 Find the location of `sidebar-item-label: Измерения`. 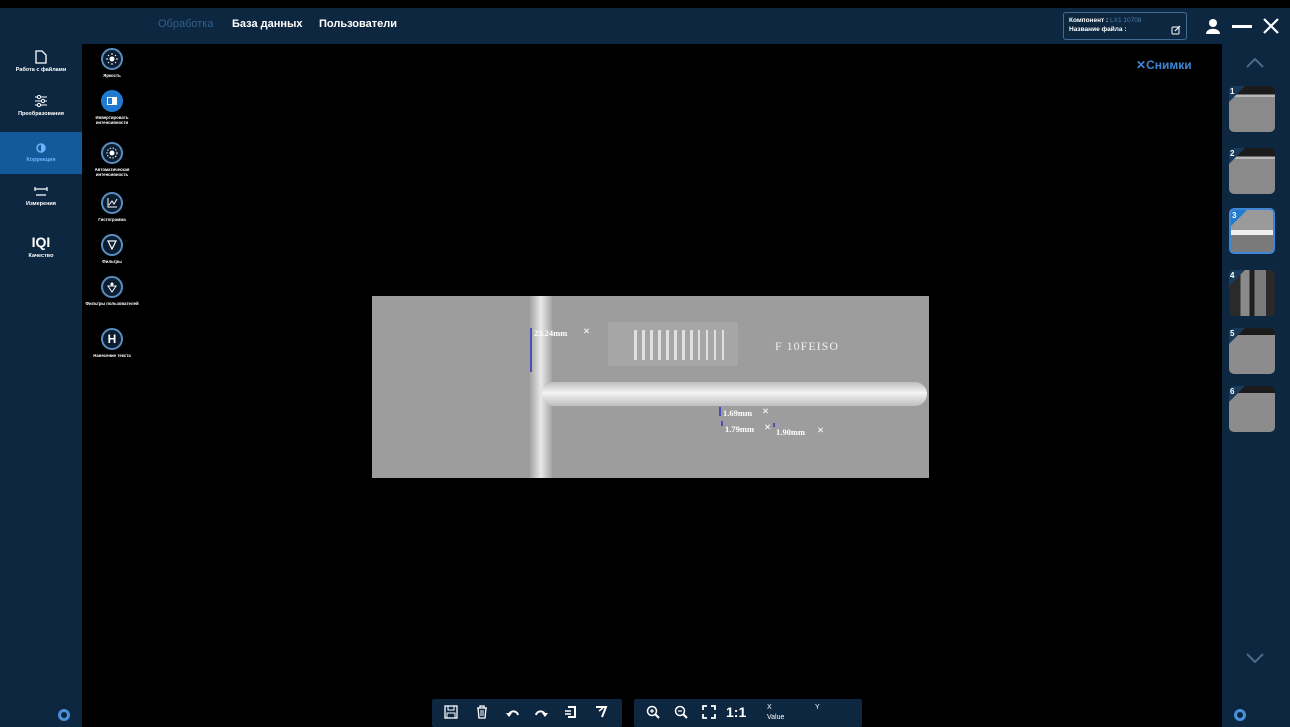

sidebar-item-label: Измерения is located at coordinates (40, 204).